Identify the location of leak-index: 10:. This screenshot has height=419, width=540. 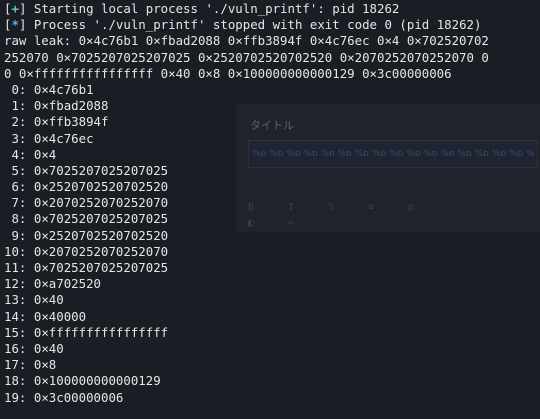
(15, 251).